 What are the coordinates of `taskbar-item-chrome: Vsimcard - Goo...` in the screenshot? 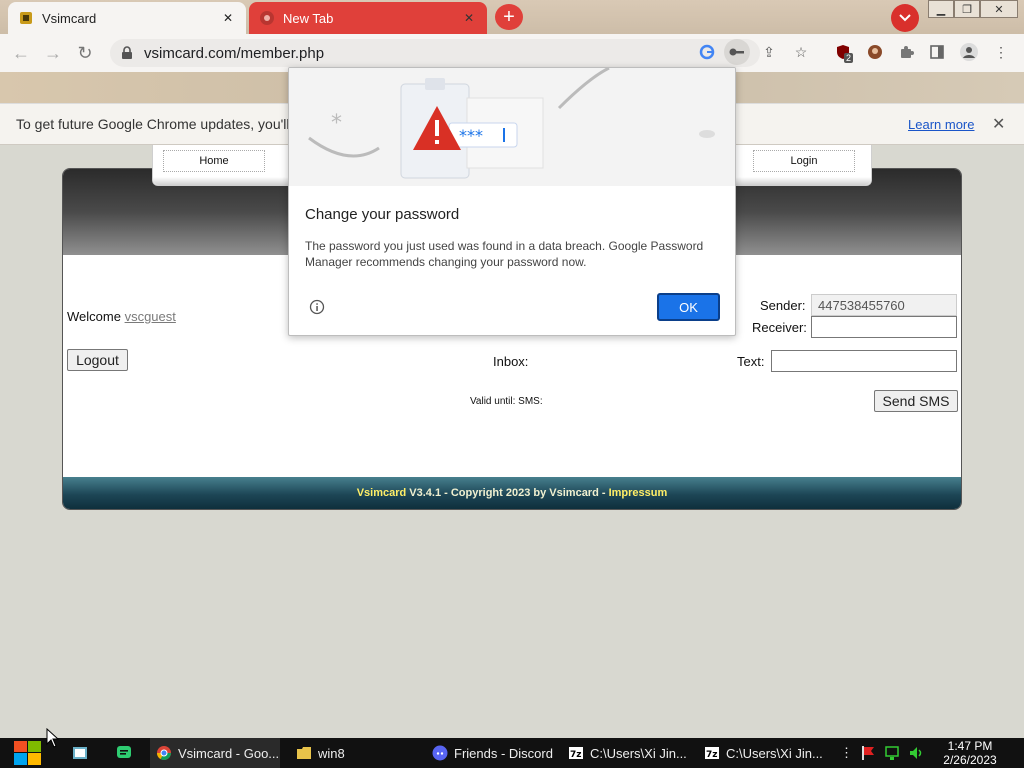 It's located at (215, 753).